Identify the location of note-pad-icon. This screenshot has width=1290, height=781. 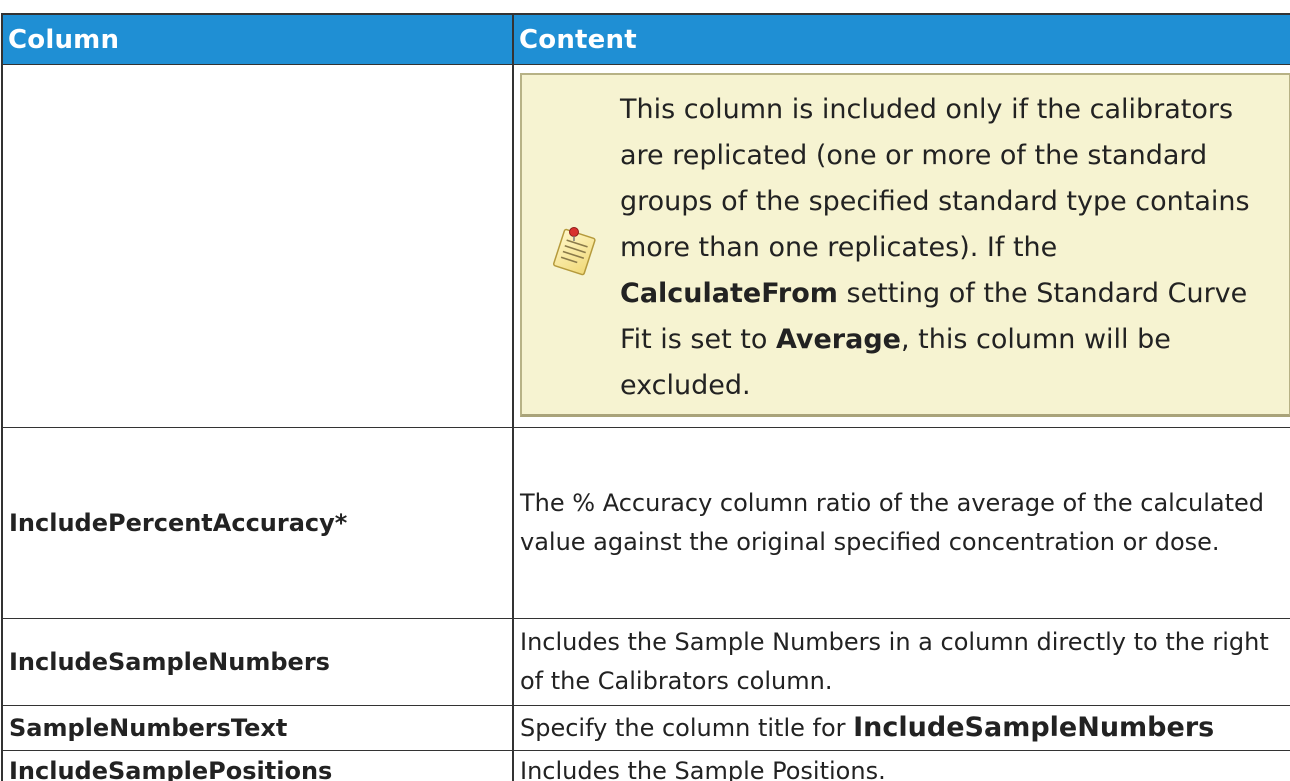
(574, 251).